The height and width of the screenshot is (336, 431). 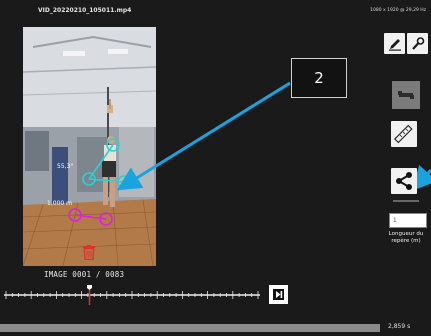 I want to click on segment-tool-button, so click(x=406, y=95).